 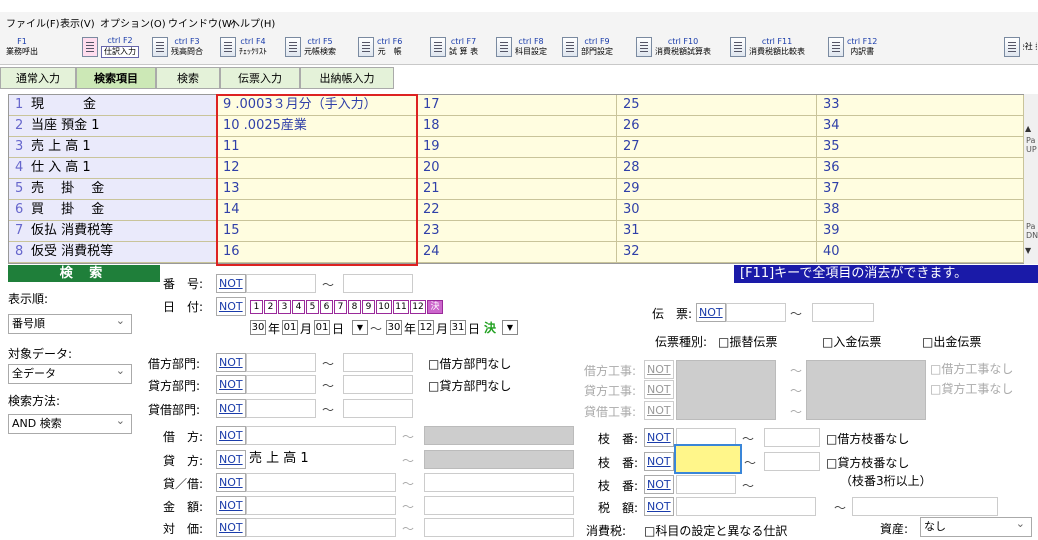 What do you see at coordinates (517, 252) in the screenshot?
I see `grid-cell: 24` at bounding box center [517, 252].